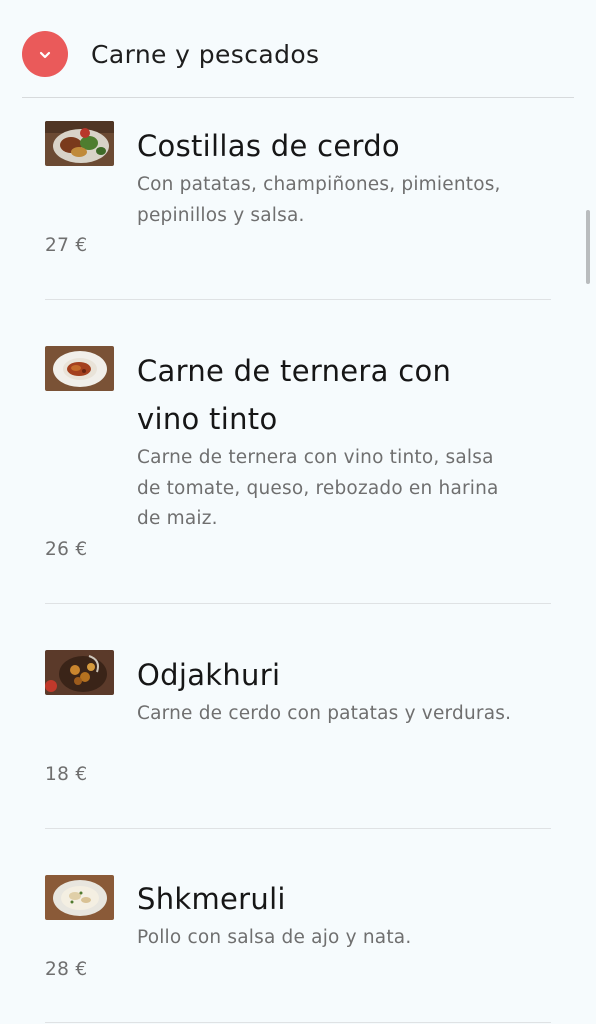  Describe the element at coordinates (79, 672) in the screenshot. I see `odjakhuri-photo` at that location.